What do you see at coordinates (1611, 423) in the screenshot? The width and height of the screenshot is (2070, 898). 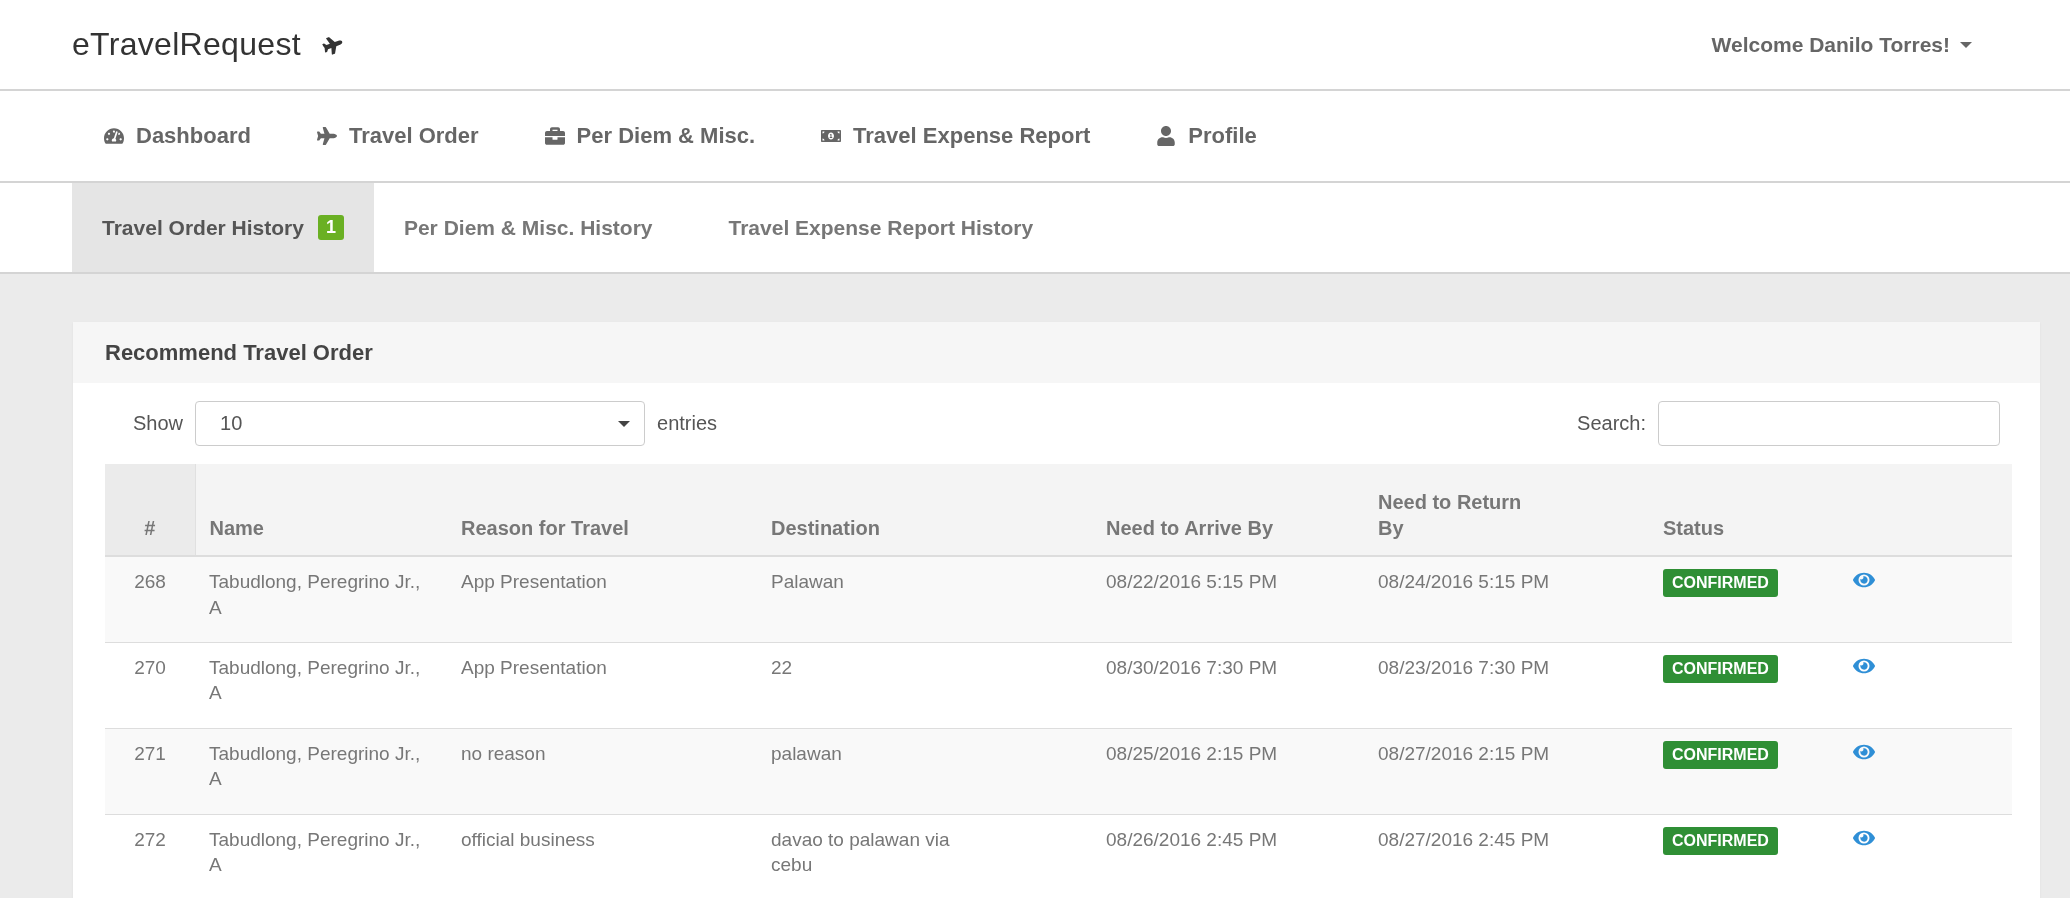 I see `search-label: Search:` at bounding box center [1611, 423].